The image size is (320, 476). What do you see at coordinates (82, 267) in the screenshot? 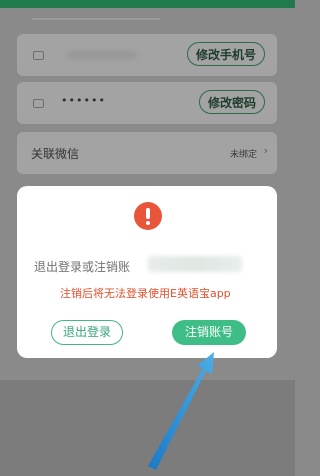
I see `dialog-message: 退出登录或注销账` at bounding box center [82, 267].